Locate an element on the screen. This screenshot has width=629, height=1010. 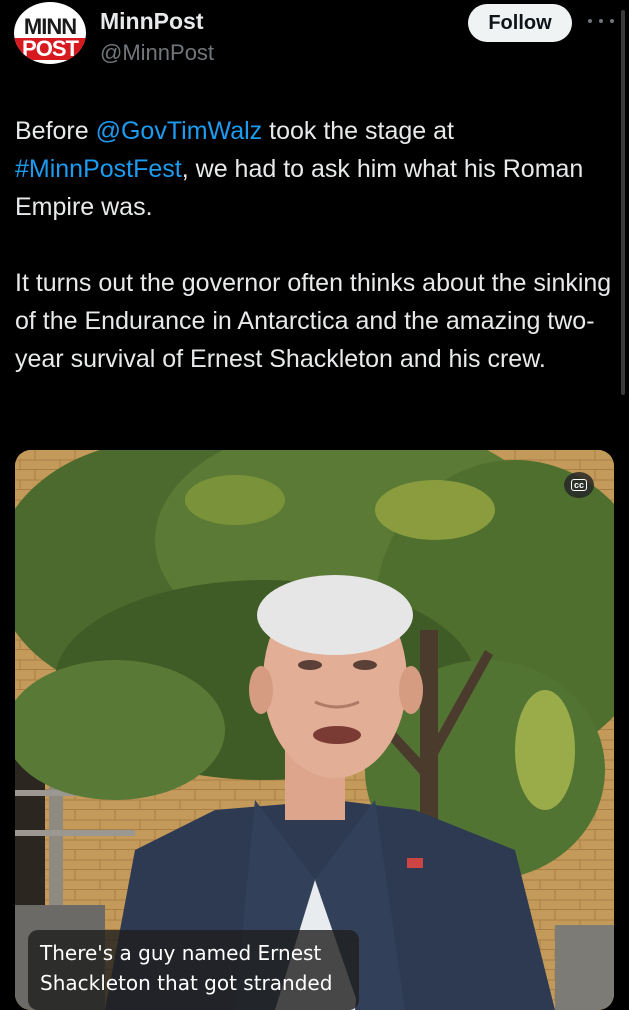
avatar: MINN POST is located at coordinates (50, 33).